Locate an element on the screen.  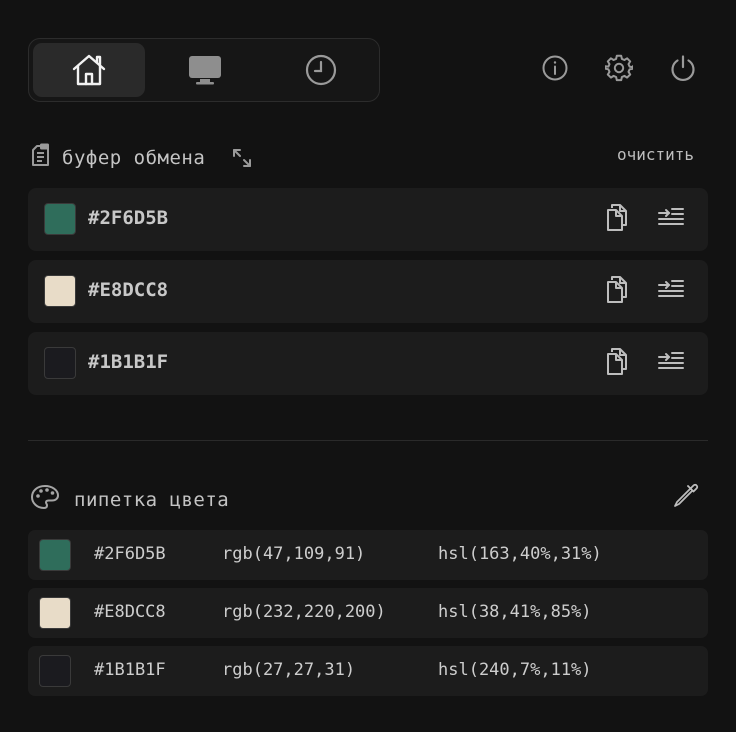
clipboard-row: #2F6D5B is located at coordinates (368, 219).